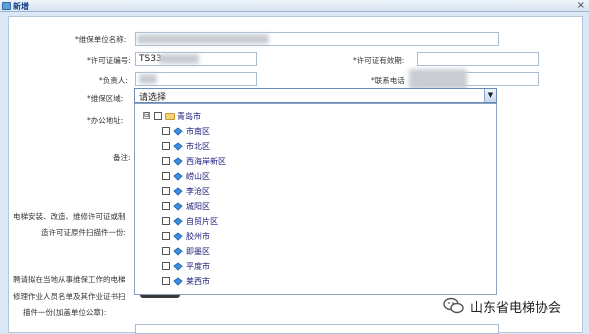 This screenshot has width=589, height=334. I want to click on watermark-text: 山东省电梯协会, so click(516, 308).